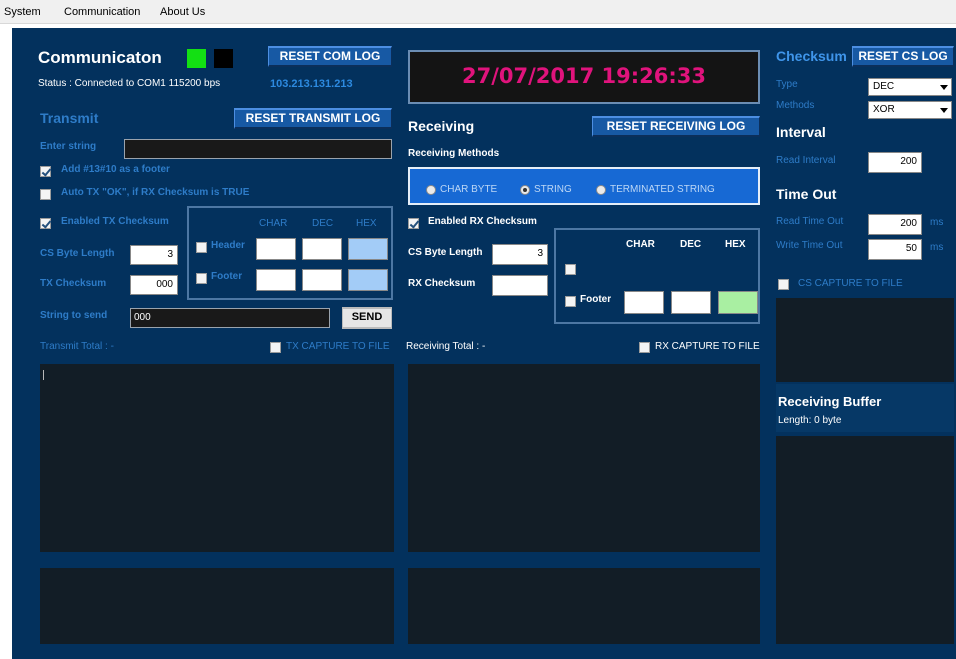 This screenshot has height=659, width=956. I want to click on receiving-log, so click(584, 458).